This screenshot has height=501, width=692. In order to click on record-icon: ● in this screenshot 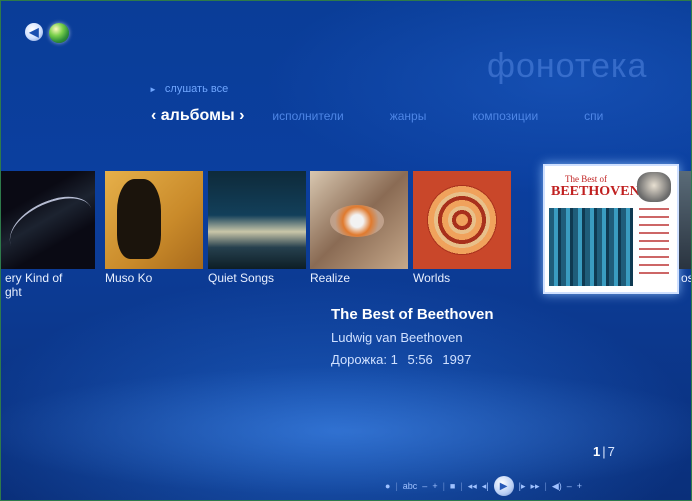, I will do `click(387, 486)`.